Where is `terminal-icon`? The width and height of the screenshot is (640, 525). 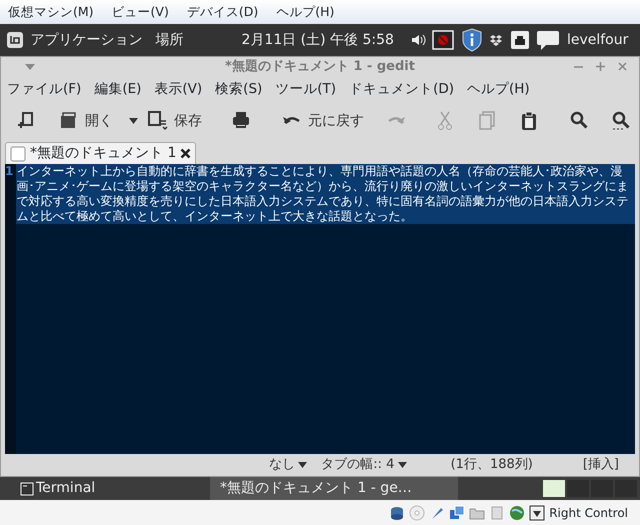
terminal-icon is located at coordinates (27, 489).